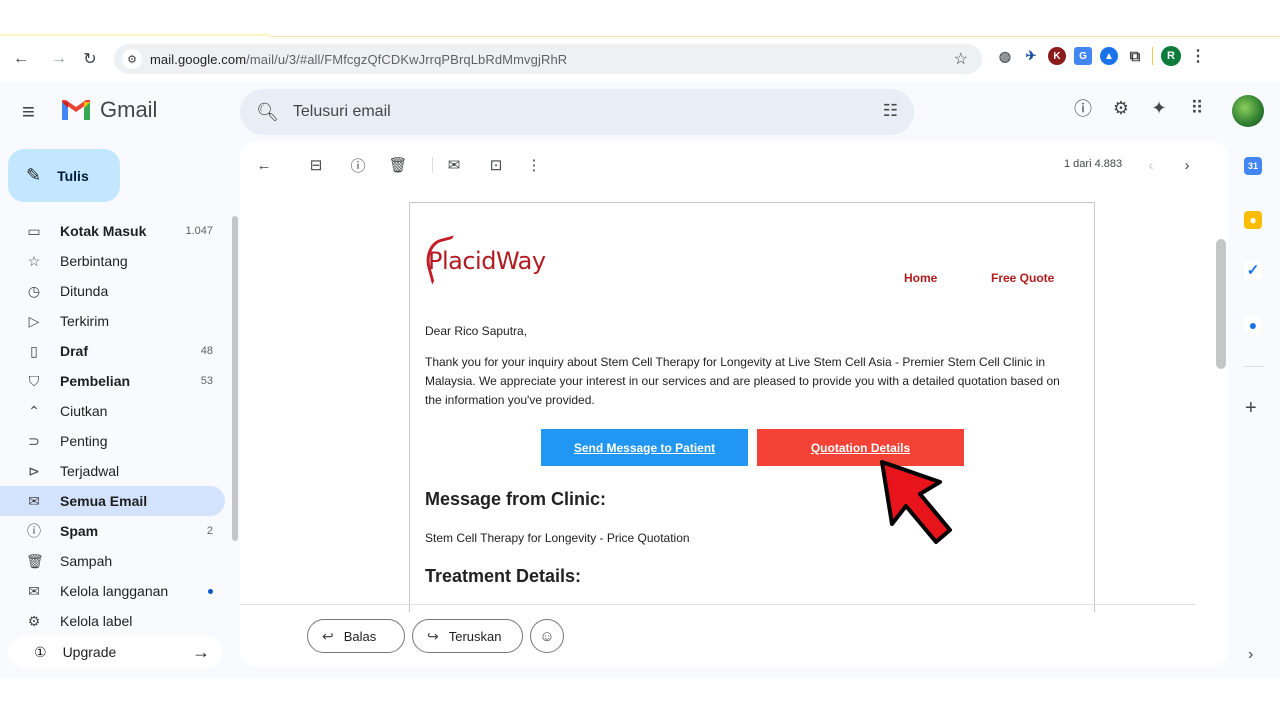 This screenshot has height=720, width=1280. What do you see at coordinates (84, 291) in the screenshot?
I see `sidebar-item-label: Ditunda` at bounding box center [84, 291].